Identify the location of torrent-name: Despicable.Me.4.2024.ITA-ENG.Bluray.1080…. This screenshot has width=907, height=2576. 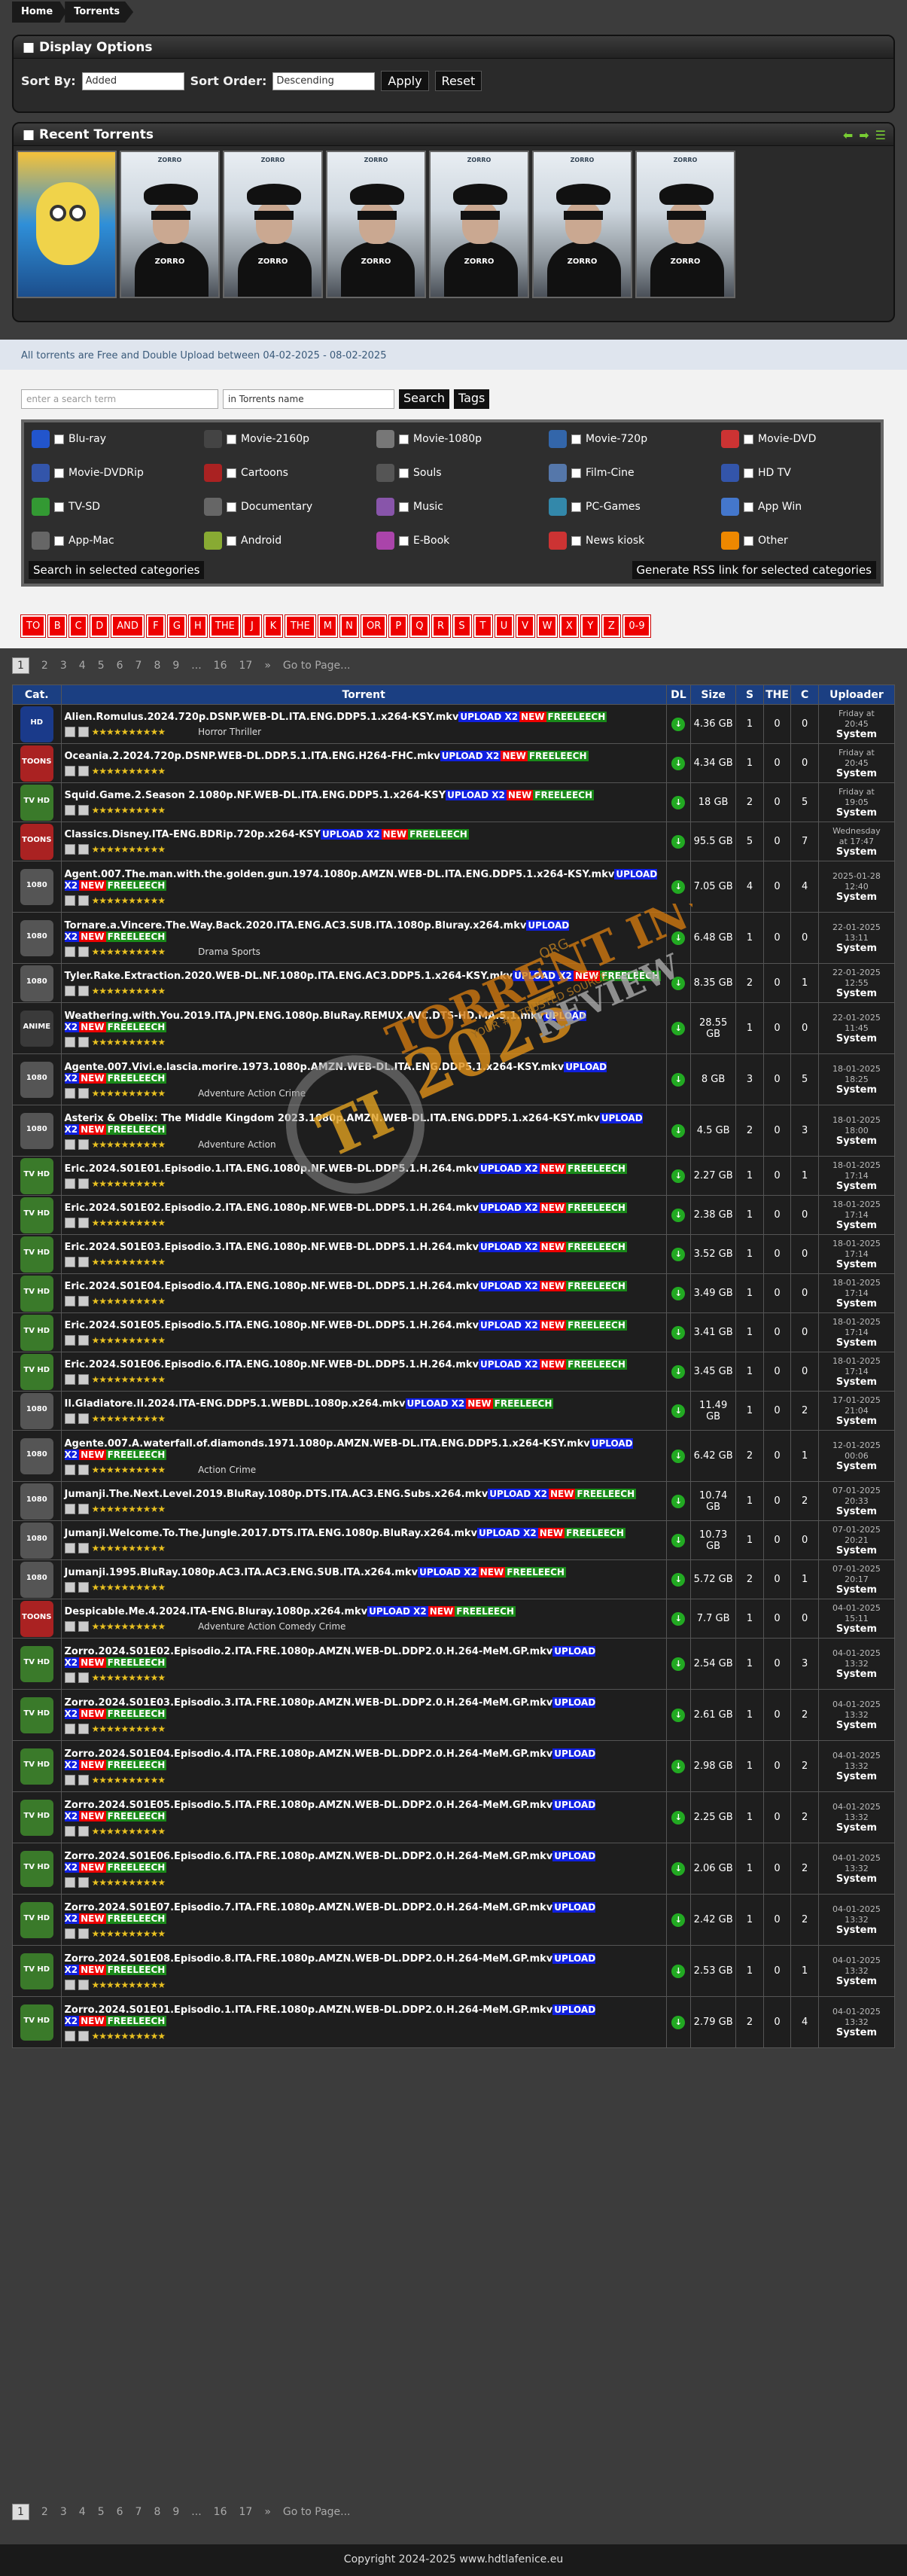
(216, 1611).